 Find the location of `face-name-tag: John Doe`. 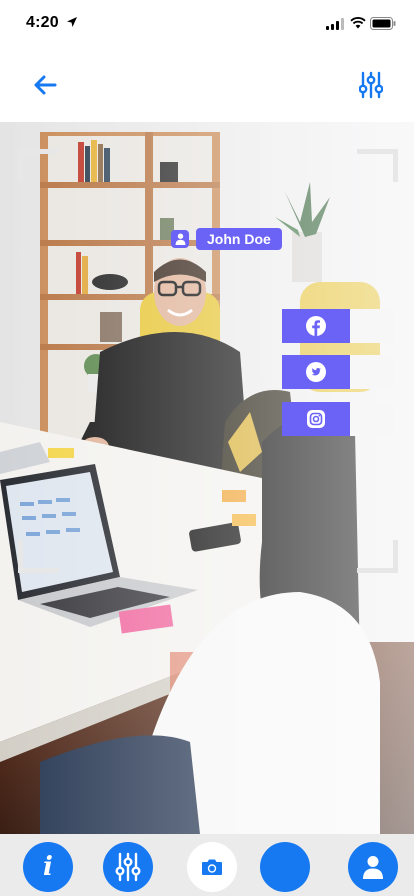

face-name-tag: John Doe is located at coordinates (226, 239).